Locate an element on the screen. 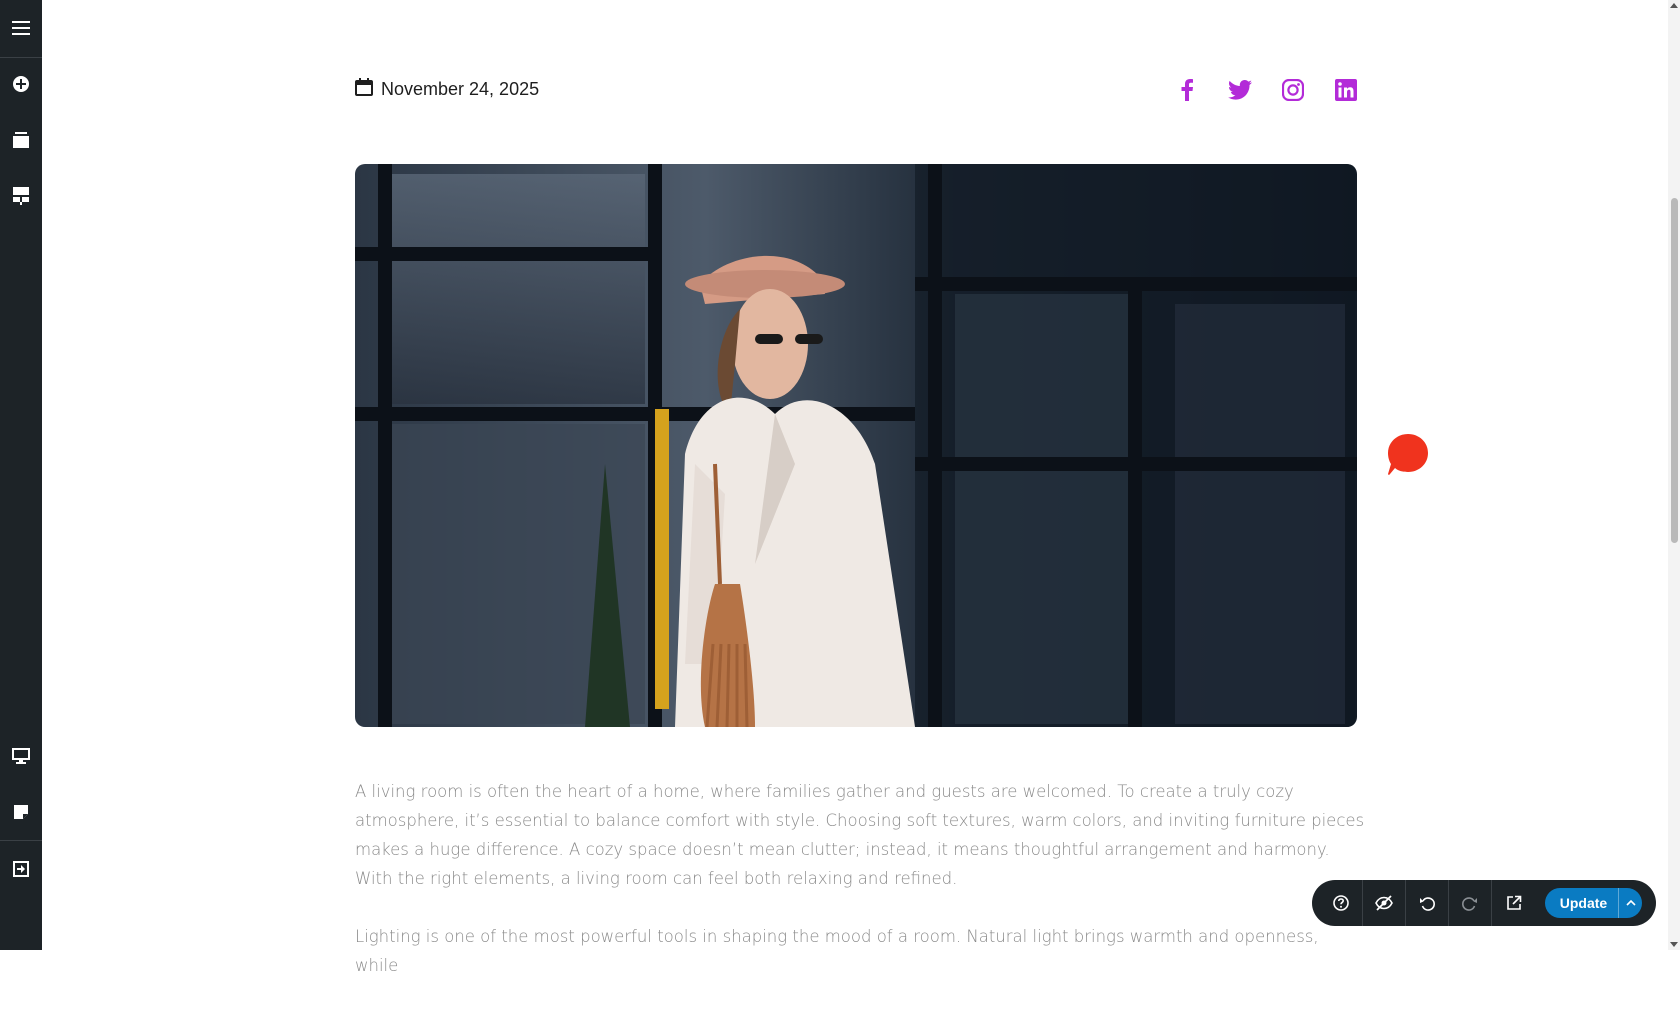 The image size is (1680, 1009). help-icon is located at coordinates (1341, 903).